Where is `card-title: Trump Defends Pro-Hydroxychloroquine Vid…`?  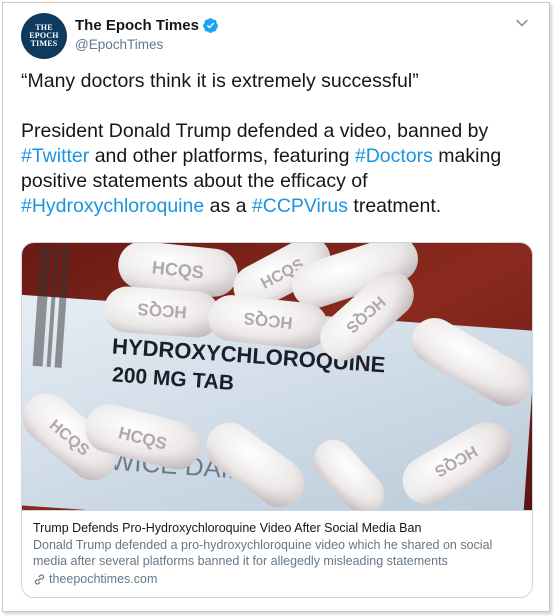 card-title: Trump Defends Pro-Hydroxychloroquine Vid… is located at coordinates (278, 528).